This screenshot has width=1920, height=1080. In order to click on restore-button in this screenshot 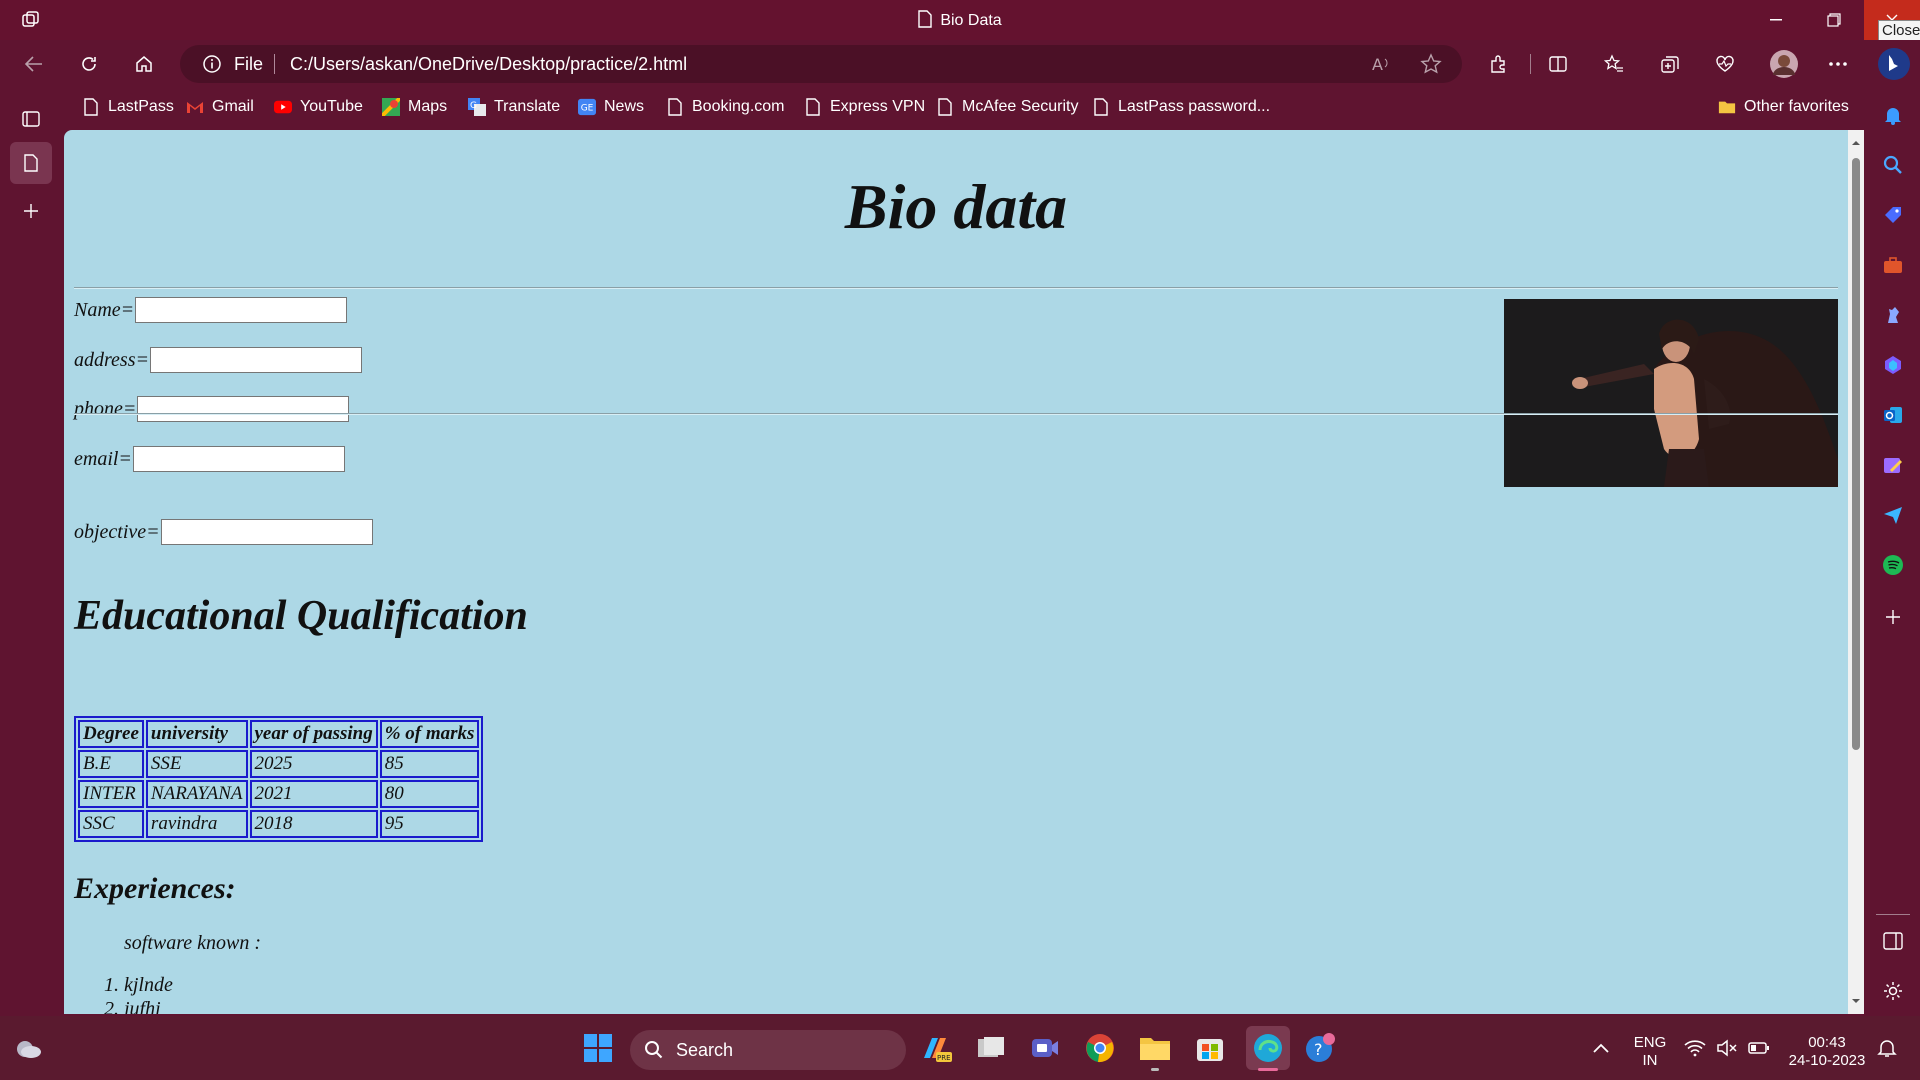, I will do `click(1834, 20)`.